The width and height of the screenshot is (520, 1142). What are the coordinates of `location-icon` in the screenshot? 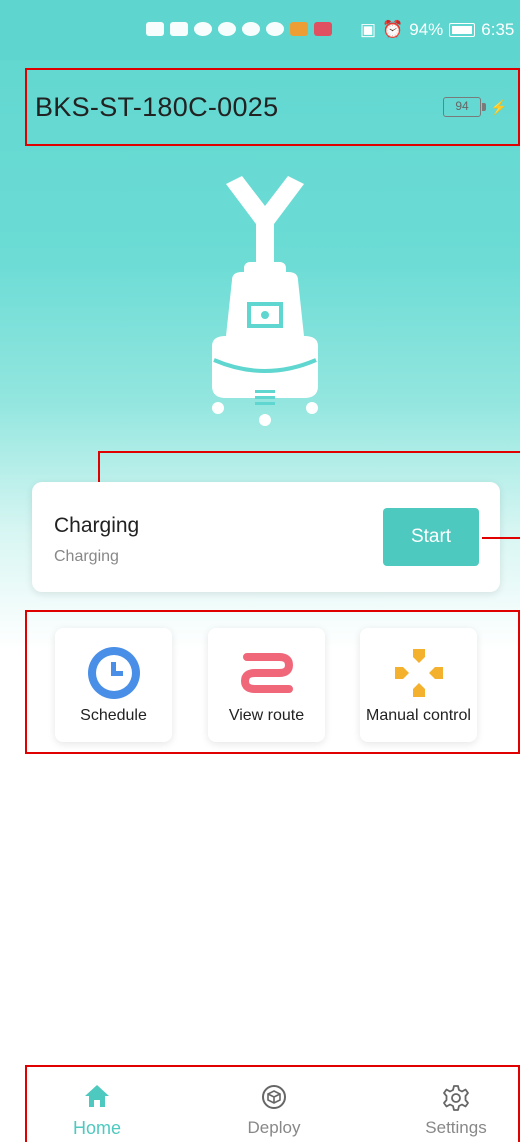 It's located at (227, 29).